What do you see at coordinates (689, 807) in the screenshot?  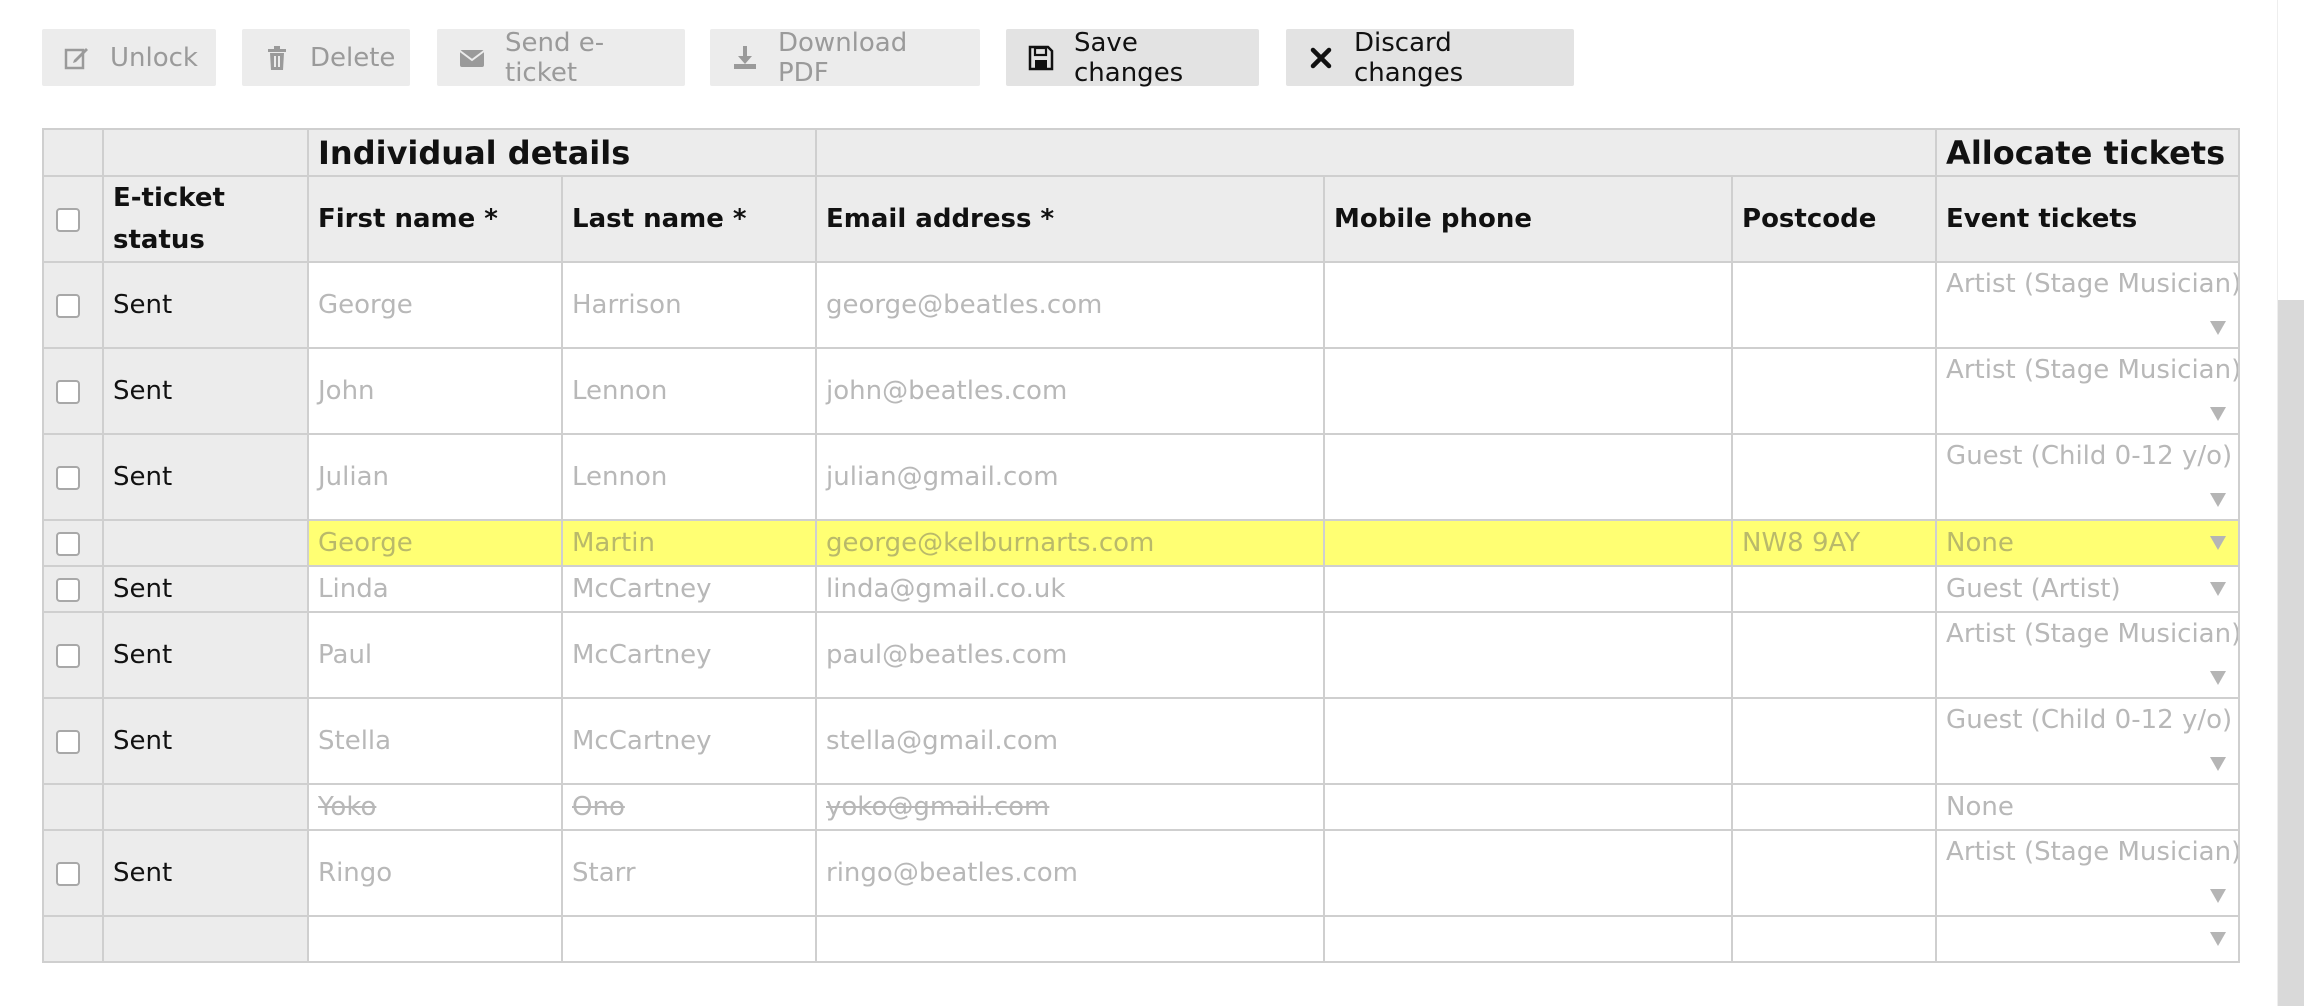 I see `last-name-cell: Ono` at bounding box center [689, 807].